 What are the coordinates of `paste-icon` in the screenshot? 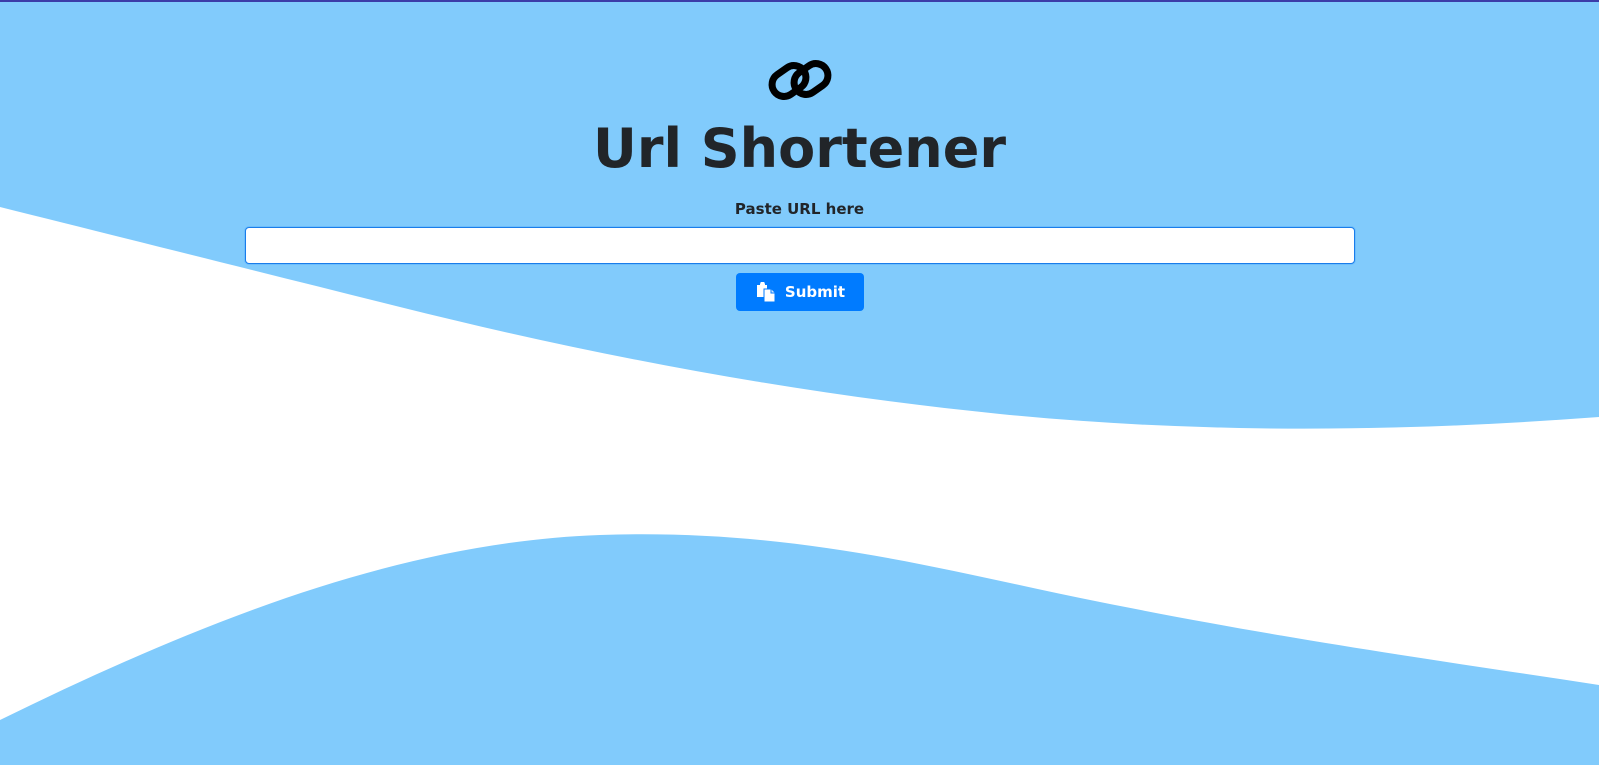 It's located at (766, 292).